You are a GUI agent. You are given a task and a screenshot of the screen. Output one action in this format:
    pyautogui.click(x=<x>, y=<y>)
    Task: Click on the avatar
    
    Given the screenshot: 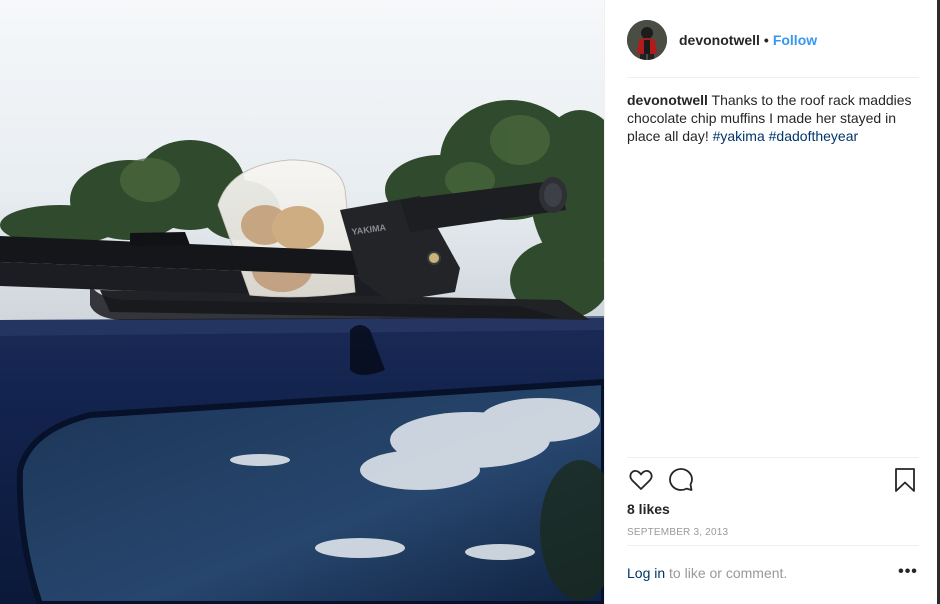 What is the action you would take?
    pyautogui.click(x=647, y=40)
    